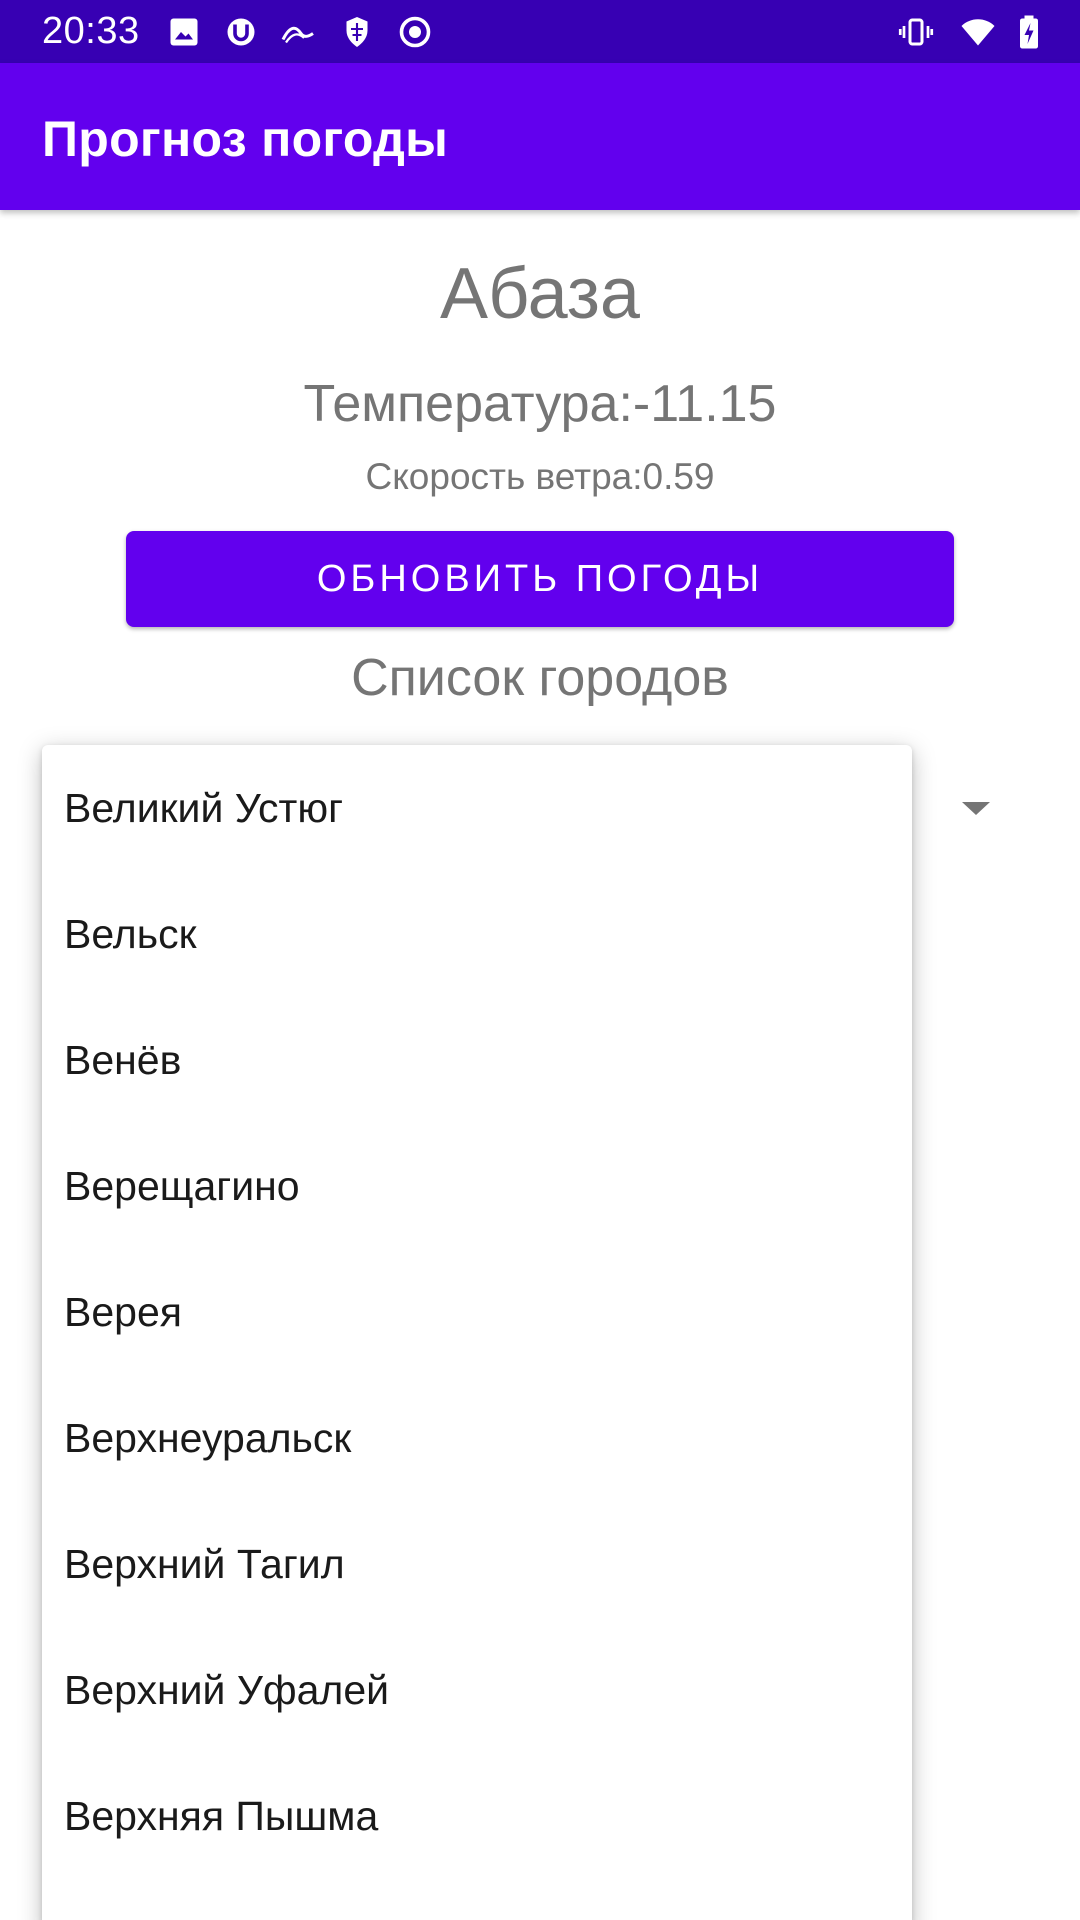  I want to click on update-weather-button: Обновить погоды, so click(540, 579).